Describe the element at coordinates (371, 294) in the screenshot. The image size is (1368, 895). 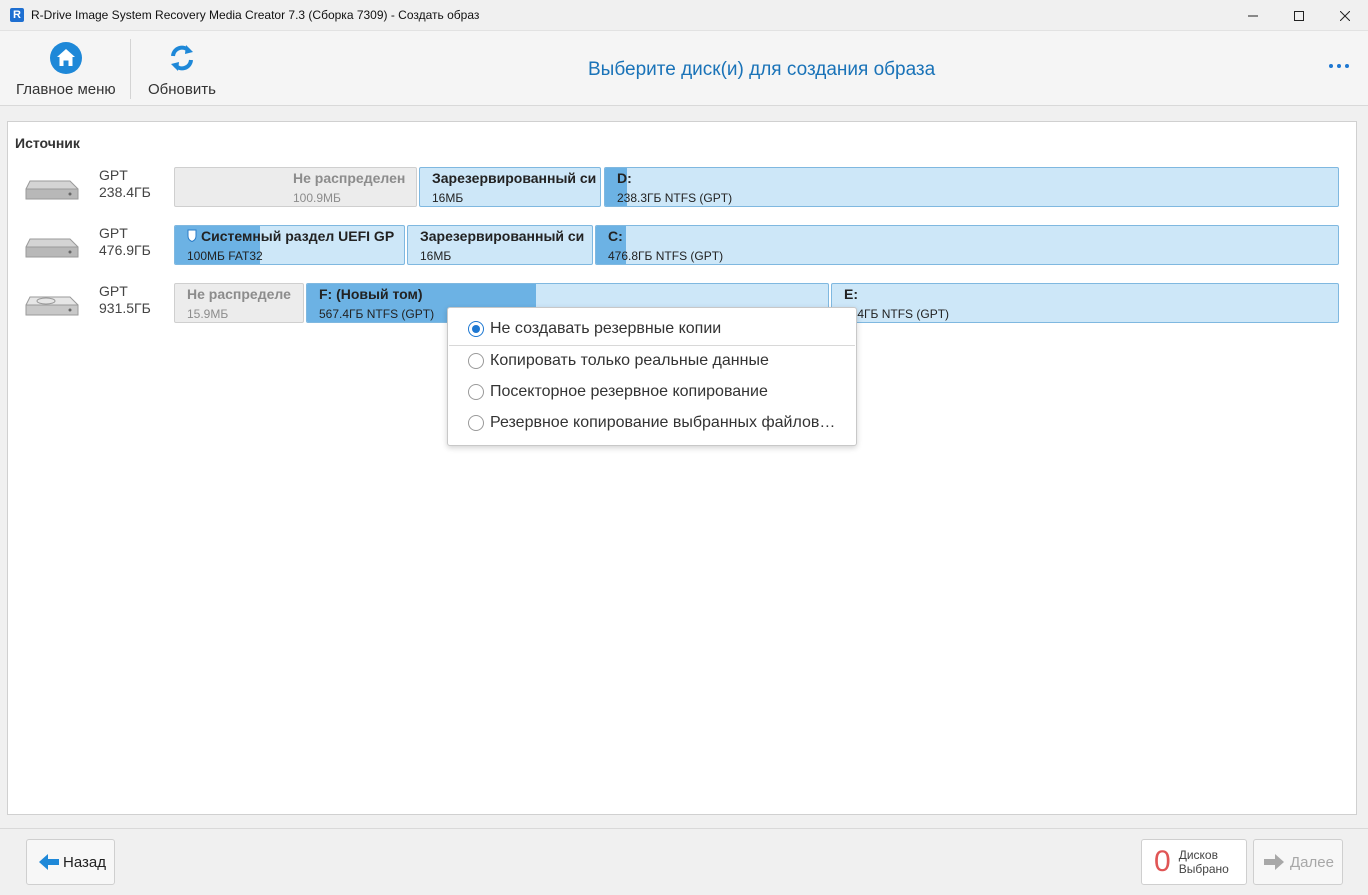
I see `partition-name: F: (Новый том)` at that location.